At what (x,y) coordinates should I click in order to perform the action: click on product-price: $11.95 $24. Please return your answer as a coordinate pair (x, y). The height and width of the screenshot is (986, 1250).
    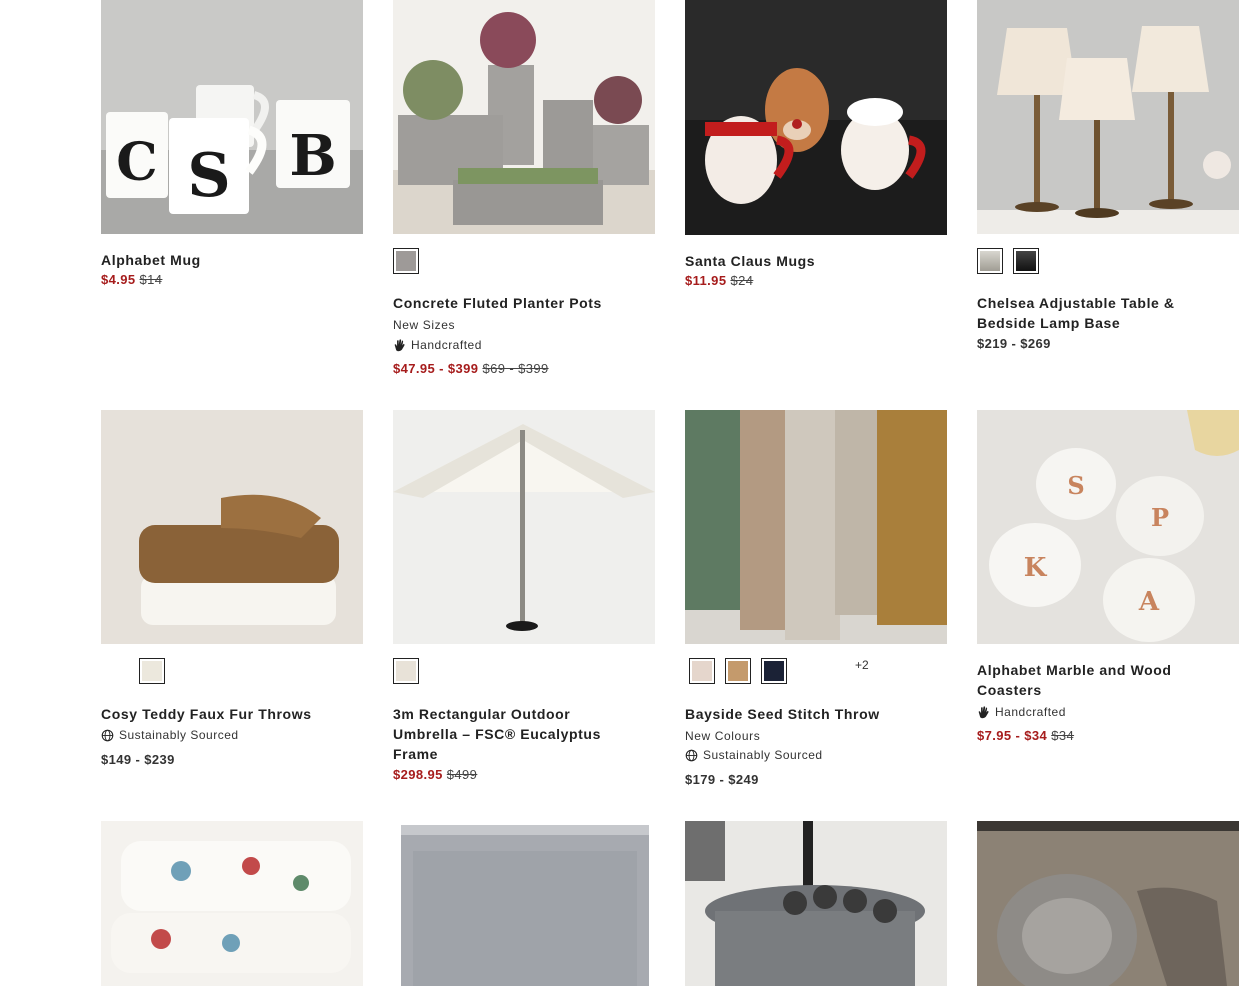
    Looking at the image, I should click on (719, 280).